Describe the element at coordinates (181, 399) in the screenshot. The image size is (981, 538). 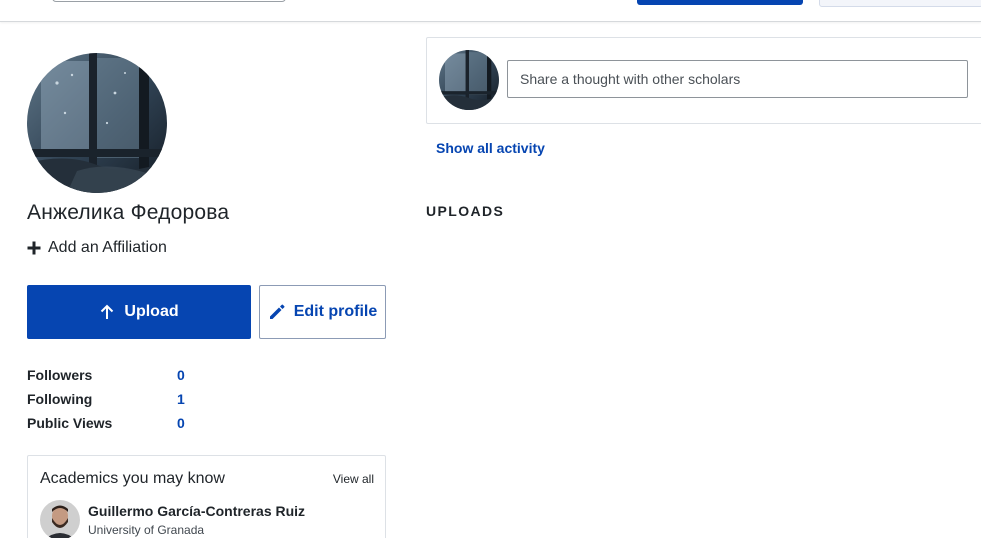
I see `following-count: 1` at that location.